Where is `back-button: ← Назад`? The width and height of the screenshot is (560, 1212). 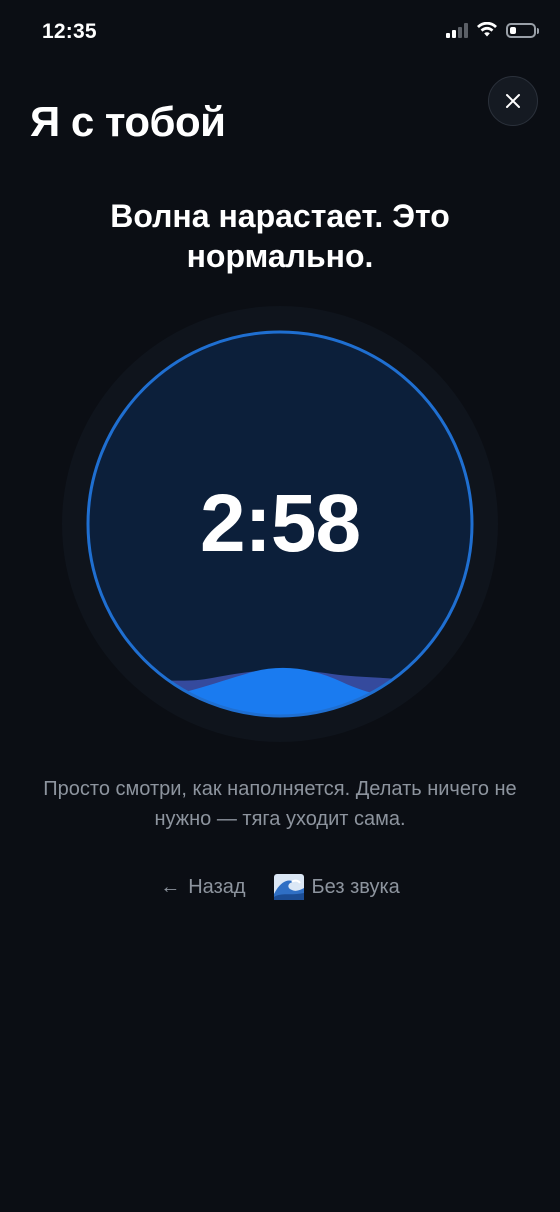 back-button: ← Назад is located at coordinates (202, 887).